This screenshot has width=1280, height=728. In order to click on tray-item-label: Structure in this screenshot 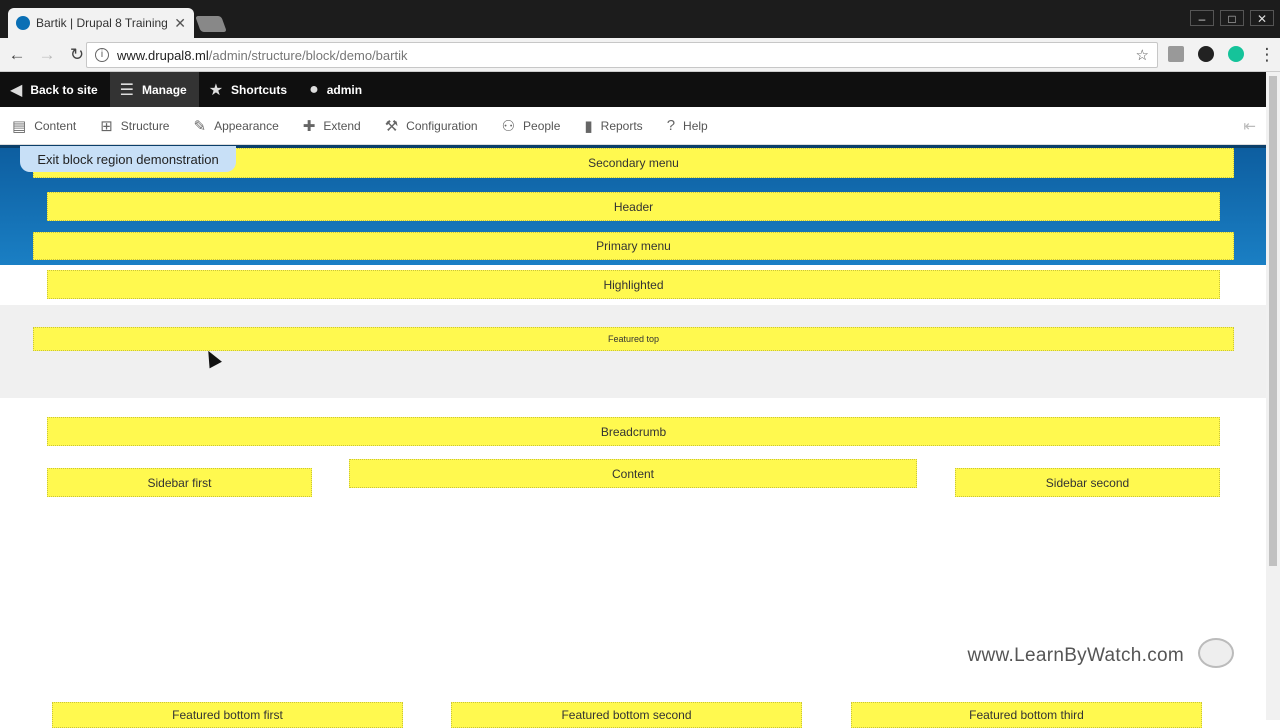, I will do `click(145, 125)`.